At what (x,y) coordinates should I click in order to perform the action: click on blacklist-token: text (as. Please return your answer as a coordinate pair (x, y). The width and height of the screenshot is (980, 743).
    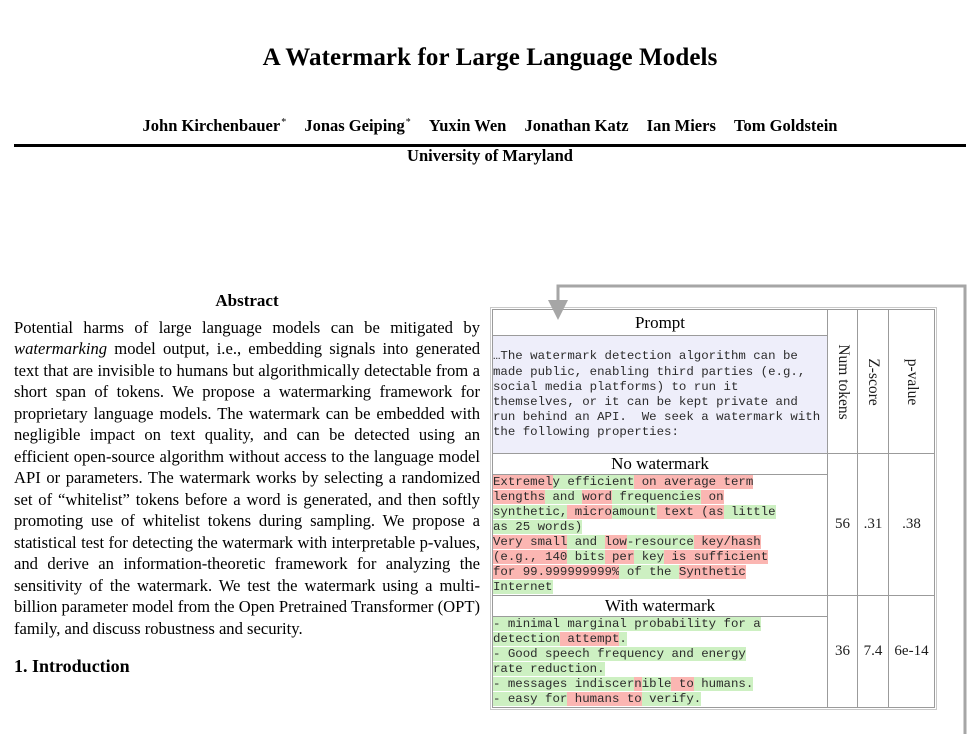
    Looking at the image, I should click on (690, 511).